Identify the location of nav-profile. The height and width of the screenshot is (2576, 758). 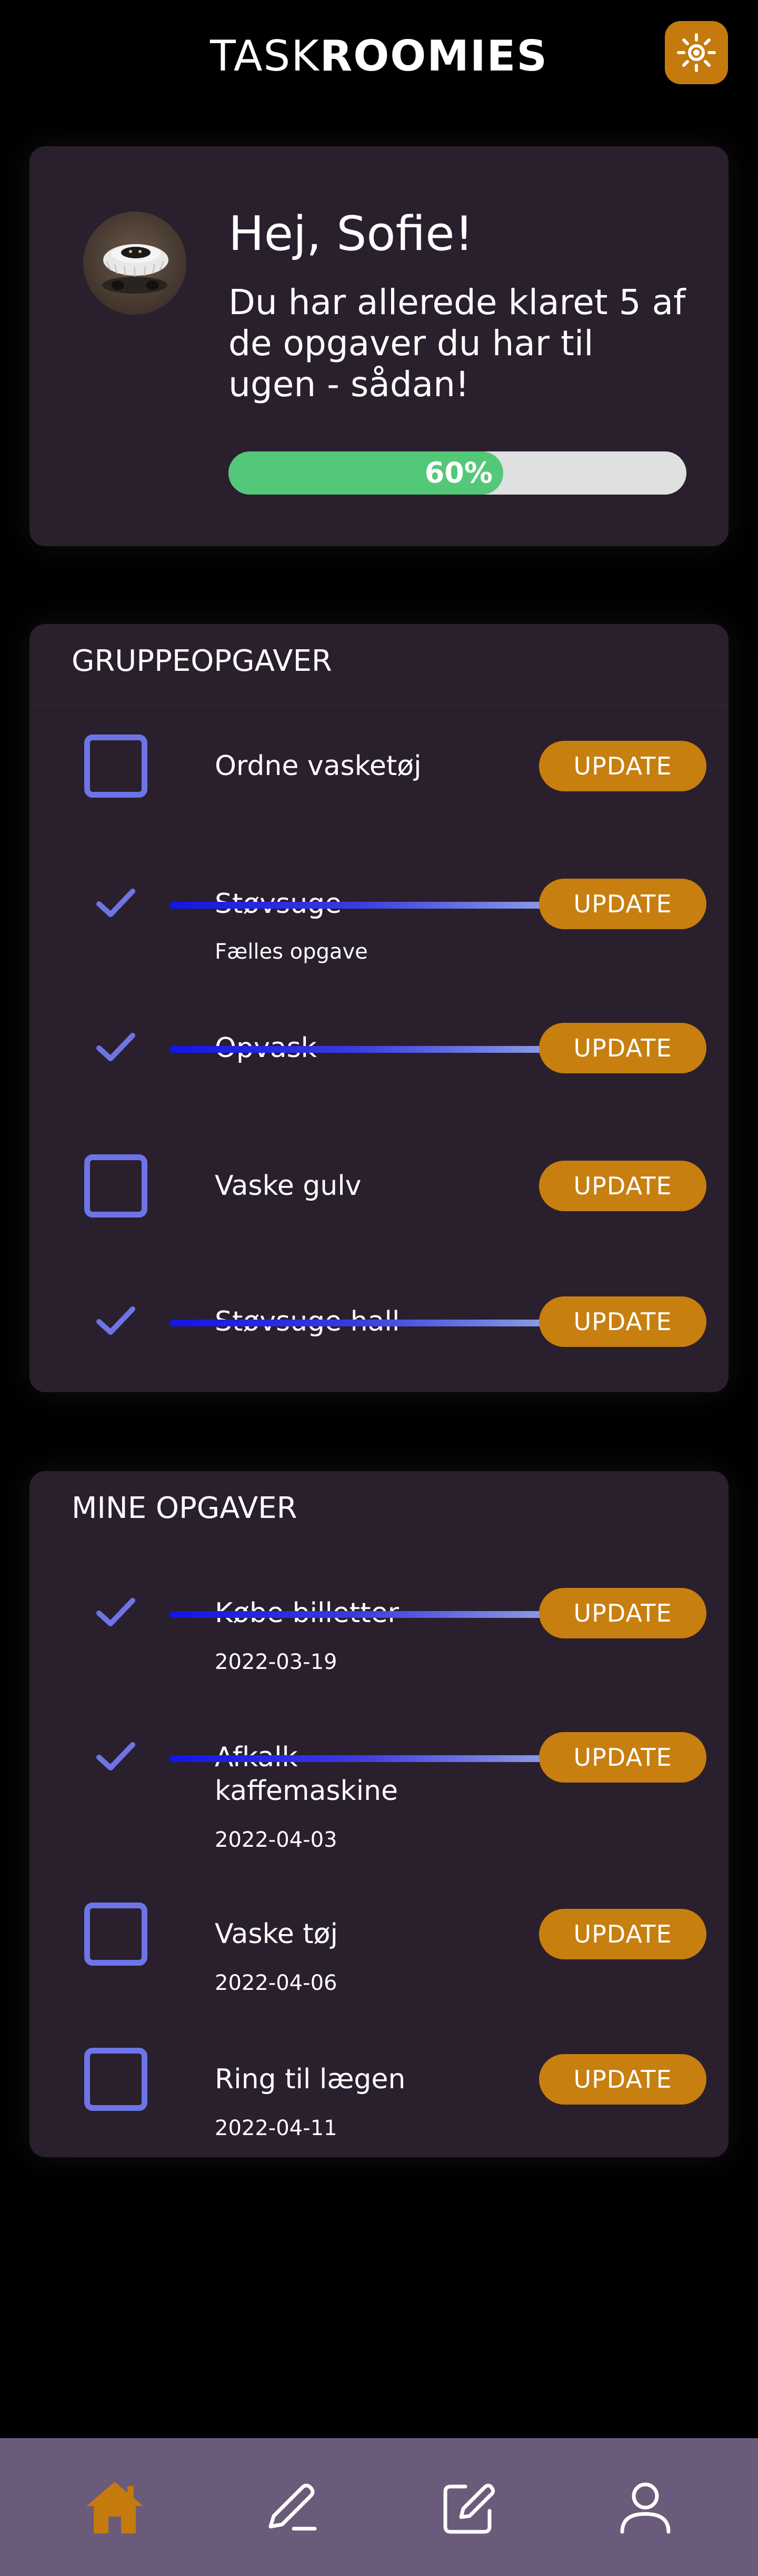
(645, 2507).